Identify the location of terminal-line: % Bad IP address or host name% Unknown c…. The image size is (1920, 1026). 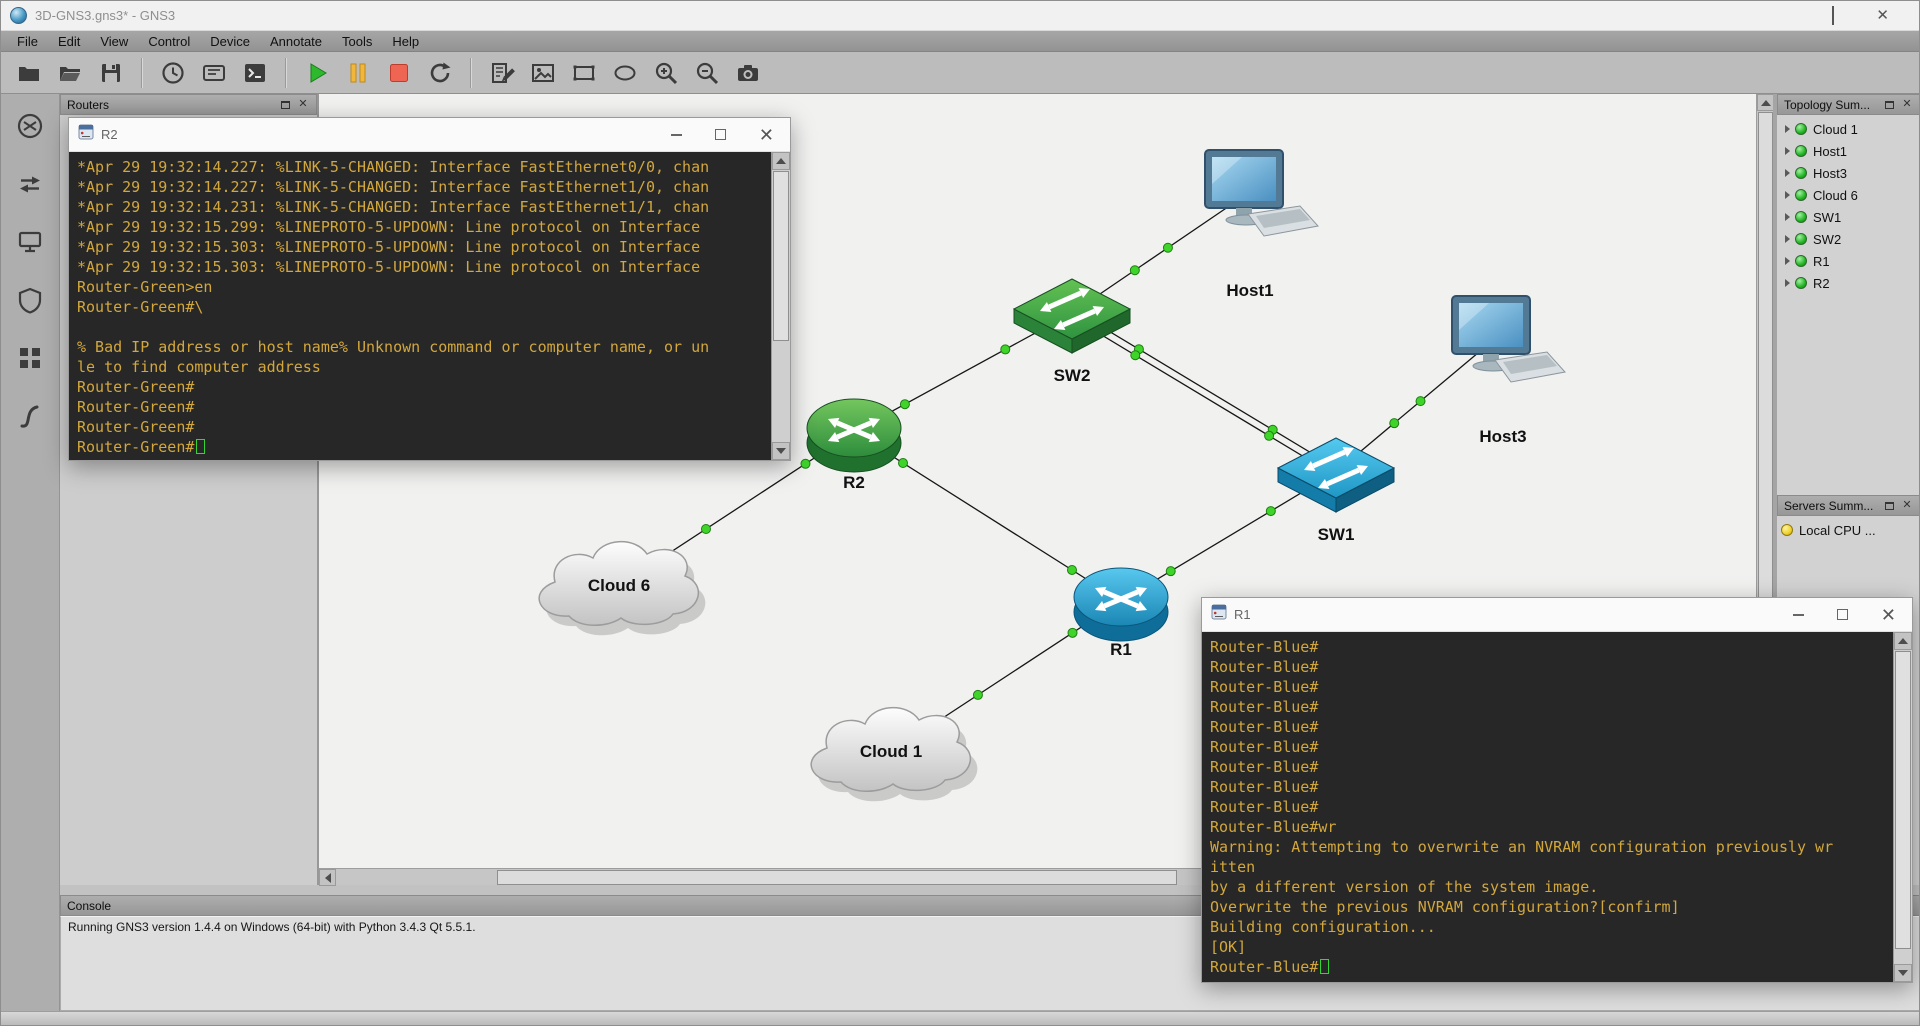
(393, 347).